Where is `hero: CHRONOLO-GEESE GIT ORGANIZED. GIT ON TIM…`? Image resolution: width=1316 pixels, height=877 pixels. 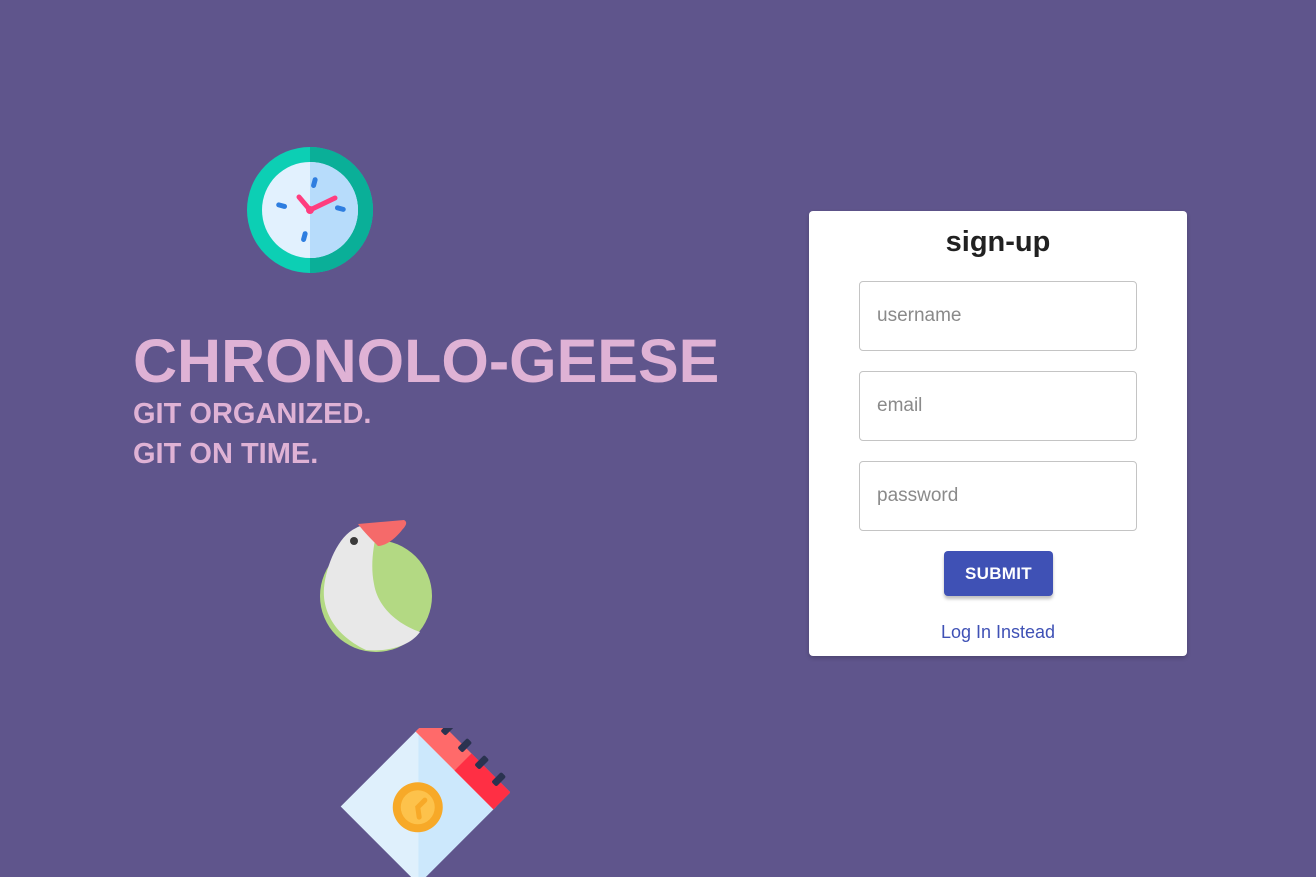
hero: CHRONOLO-GEESE GIT ORGANIZED. GIT ON TIM… is located at coordinates (426, 401).